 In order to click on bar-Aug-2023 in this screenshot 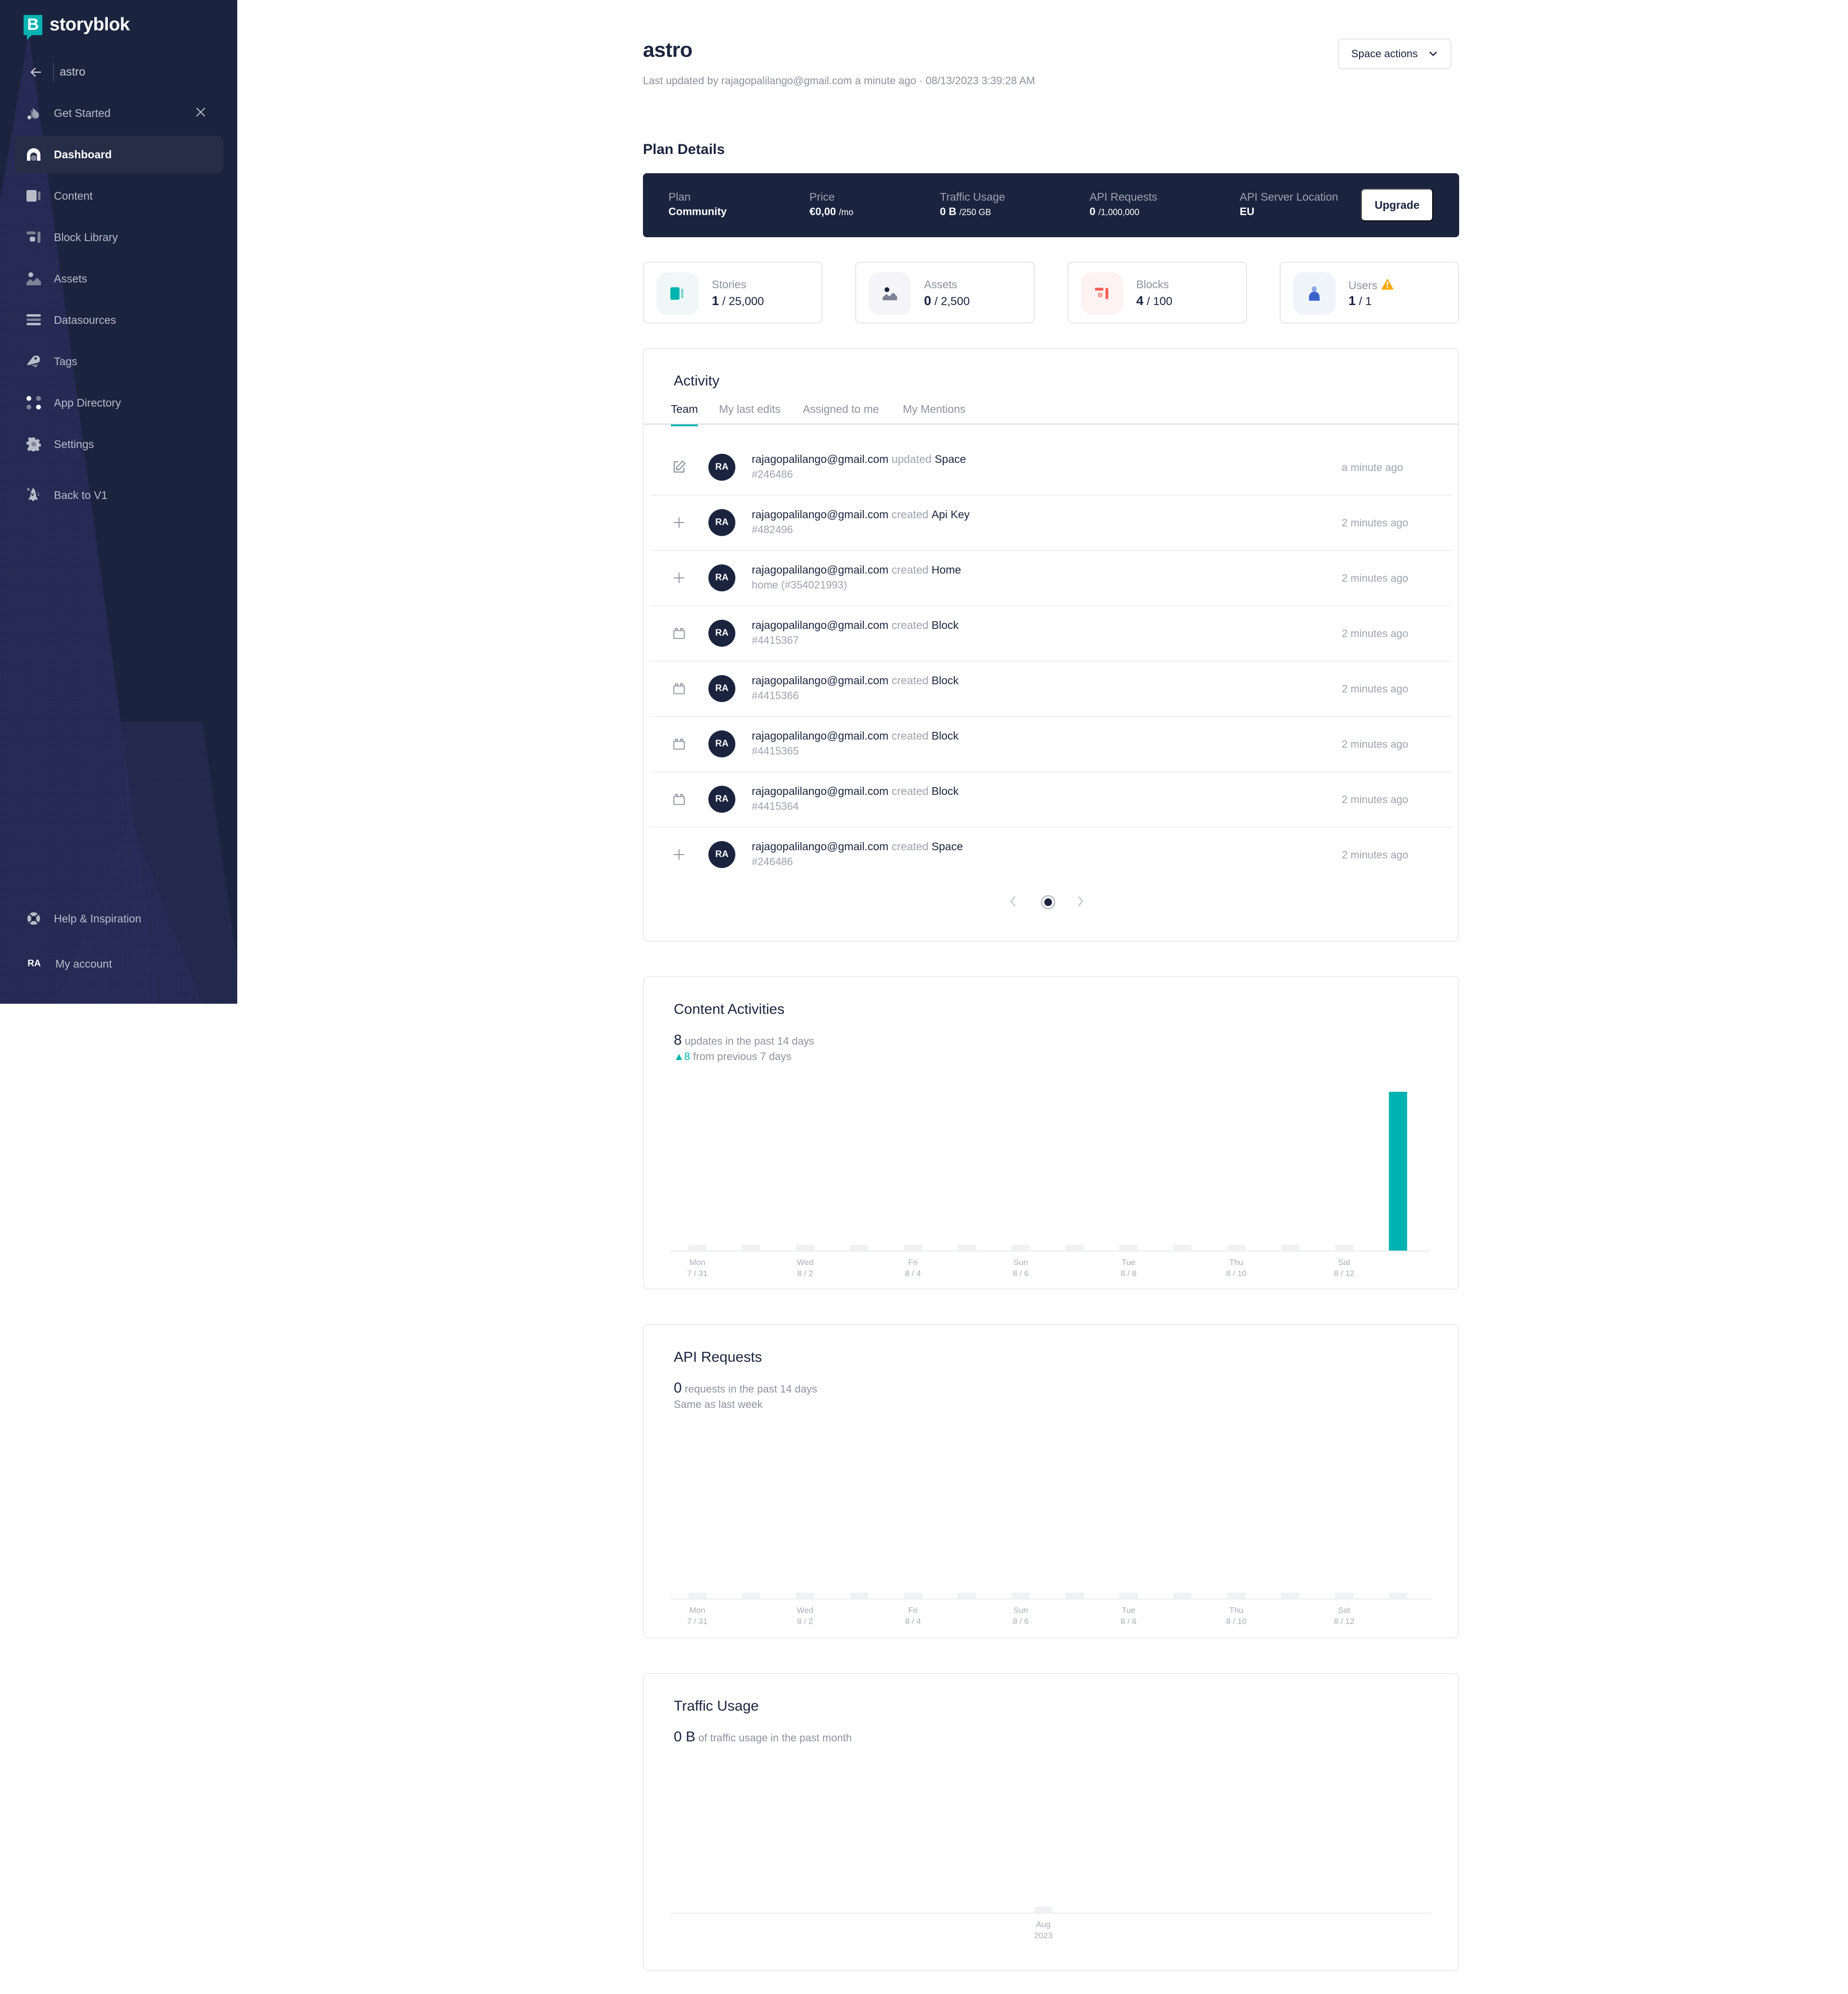, I will do `click(1043, 1910)`.